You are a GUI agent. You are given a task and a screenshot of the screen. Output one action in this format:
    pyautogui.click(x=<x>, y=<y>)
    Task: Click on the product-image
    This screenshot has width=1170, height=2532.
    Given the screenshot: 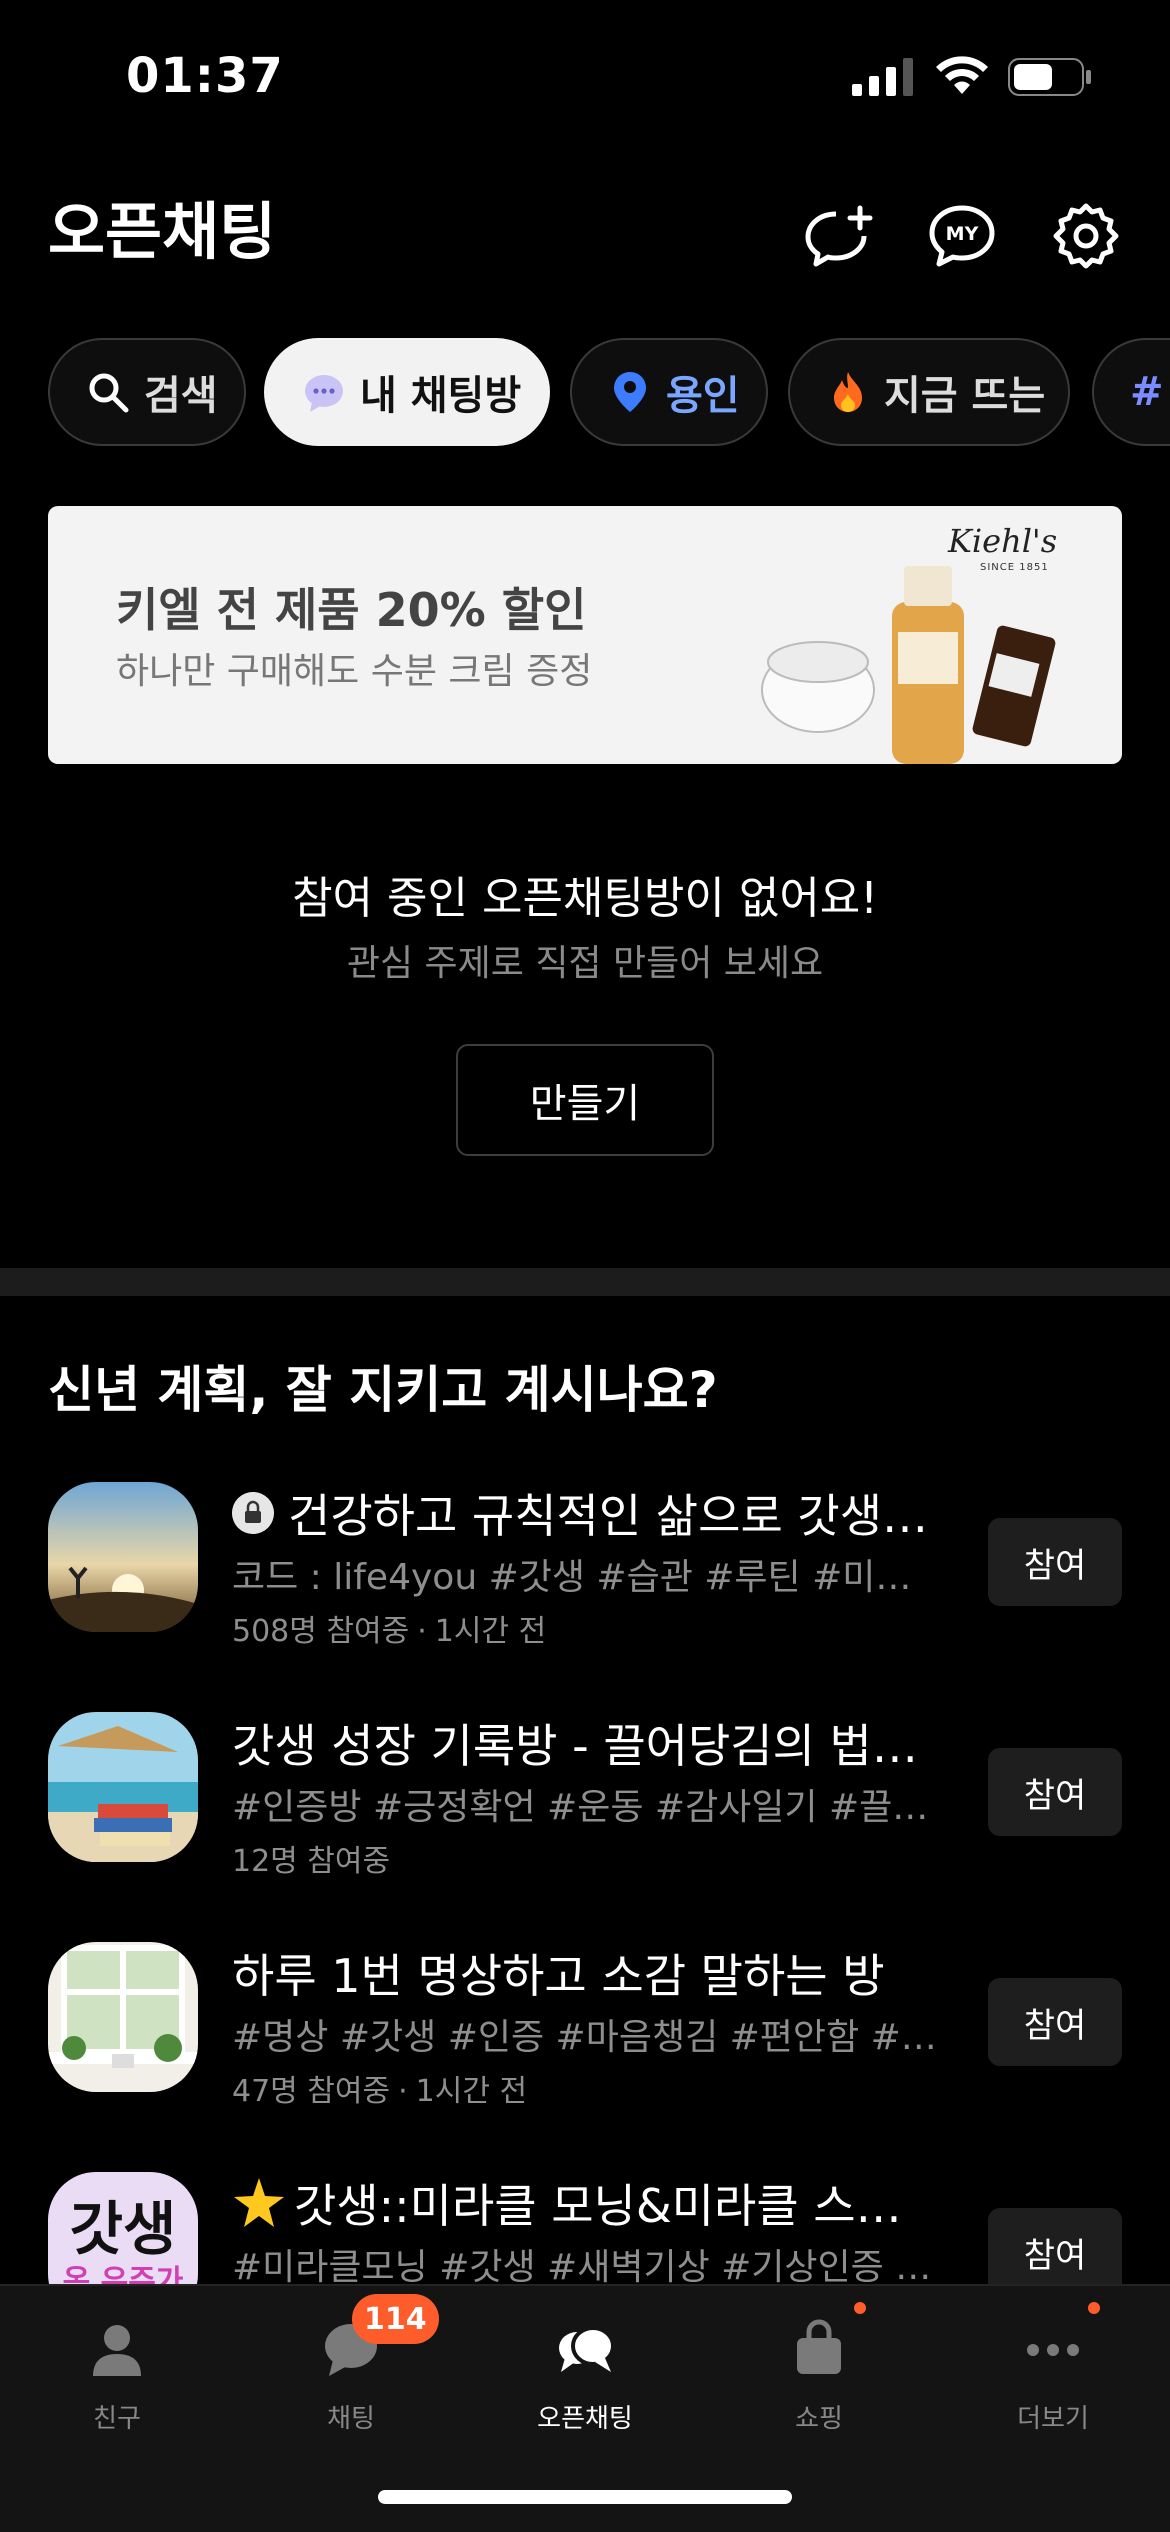 What is the action you would take?
    pyautogui.click(x=908, y=665)
    